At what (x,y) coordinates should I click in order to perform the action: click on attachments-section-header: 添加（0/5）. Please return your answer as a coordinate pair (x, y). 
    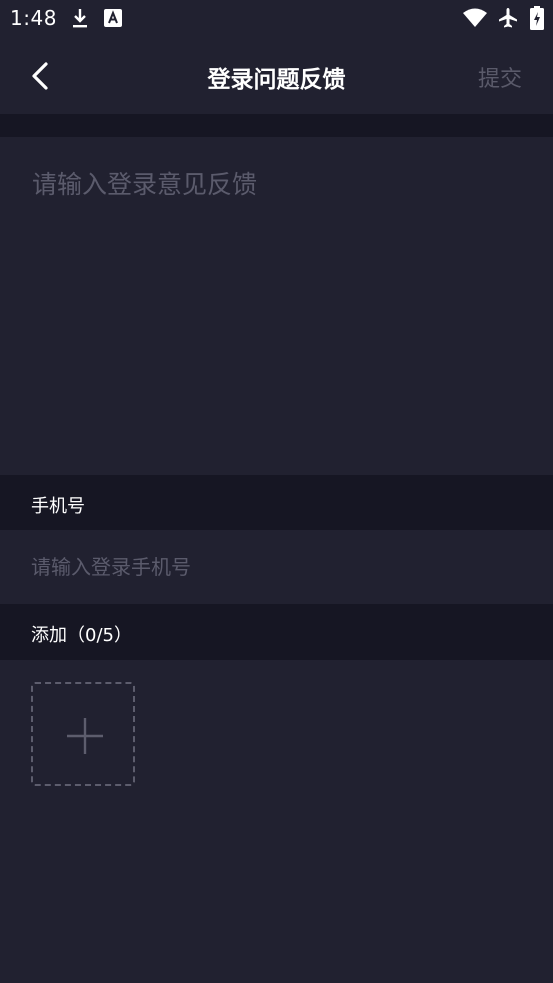
    Looking at the image, I should click on (276, 632).